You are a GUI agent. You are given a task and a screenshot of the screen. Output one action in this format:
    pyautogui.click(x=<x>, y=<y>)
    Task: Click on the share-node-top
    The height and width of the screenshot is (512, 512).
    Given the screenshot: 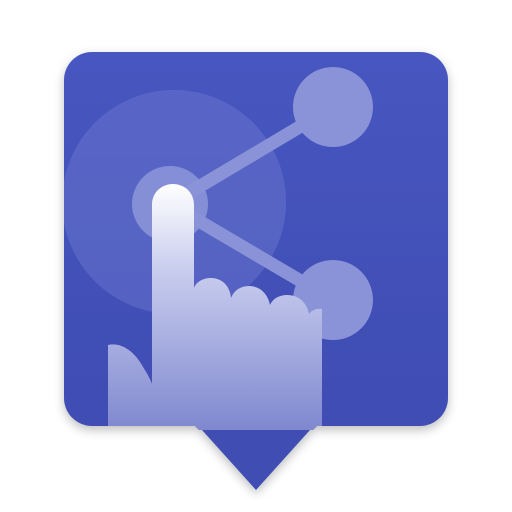 What is the action you would take?
    pyautogui.click(x=333, y=107)
    